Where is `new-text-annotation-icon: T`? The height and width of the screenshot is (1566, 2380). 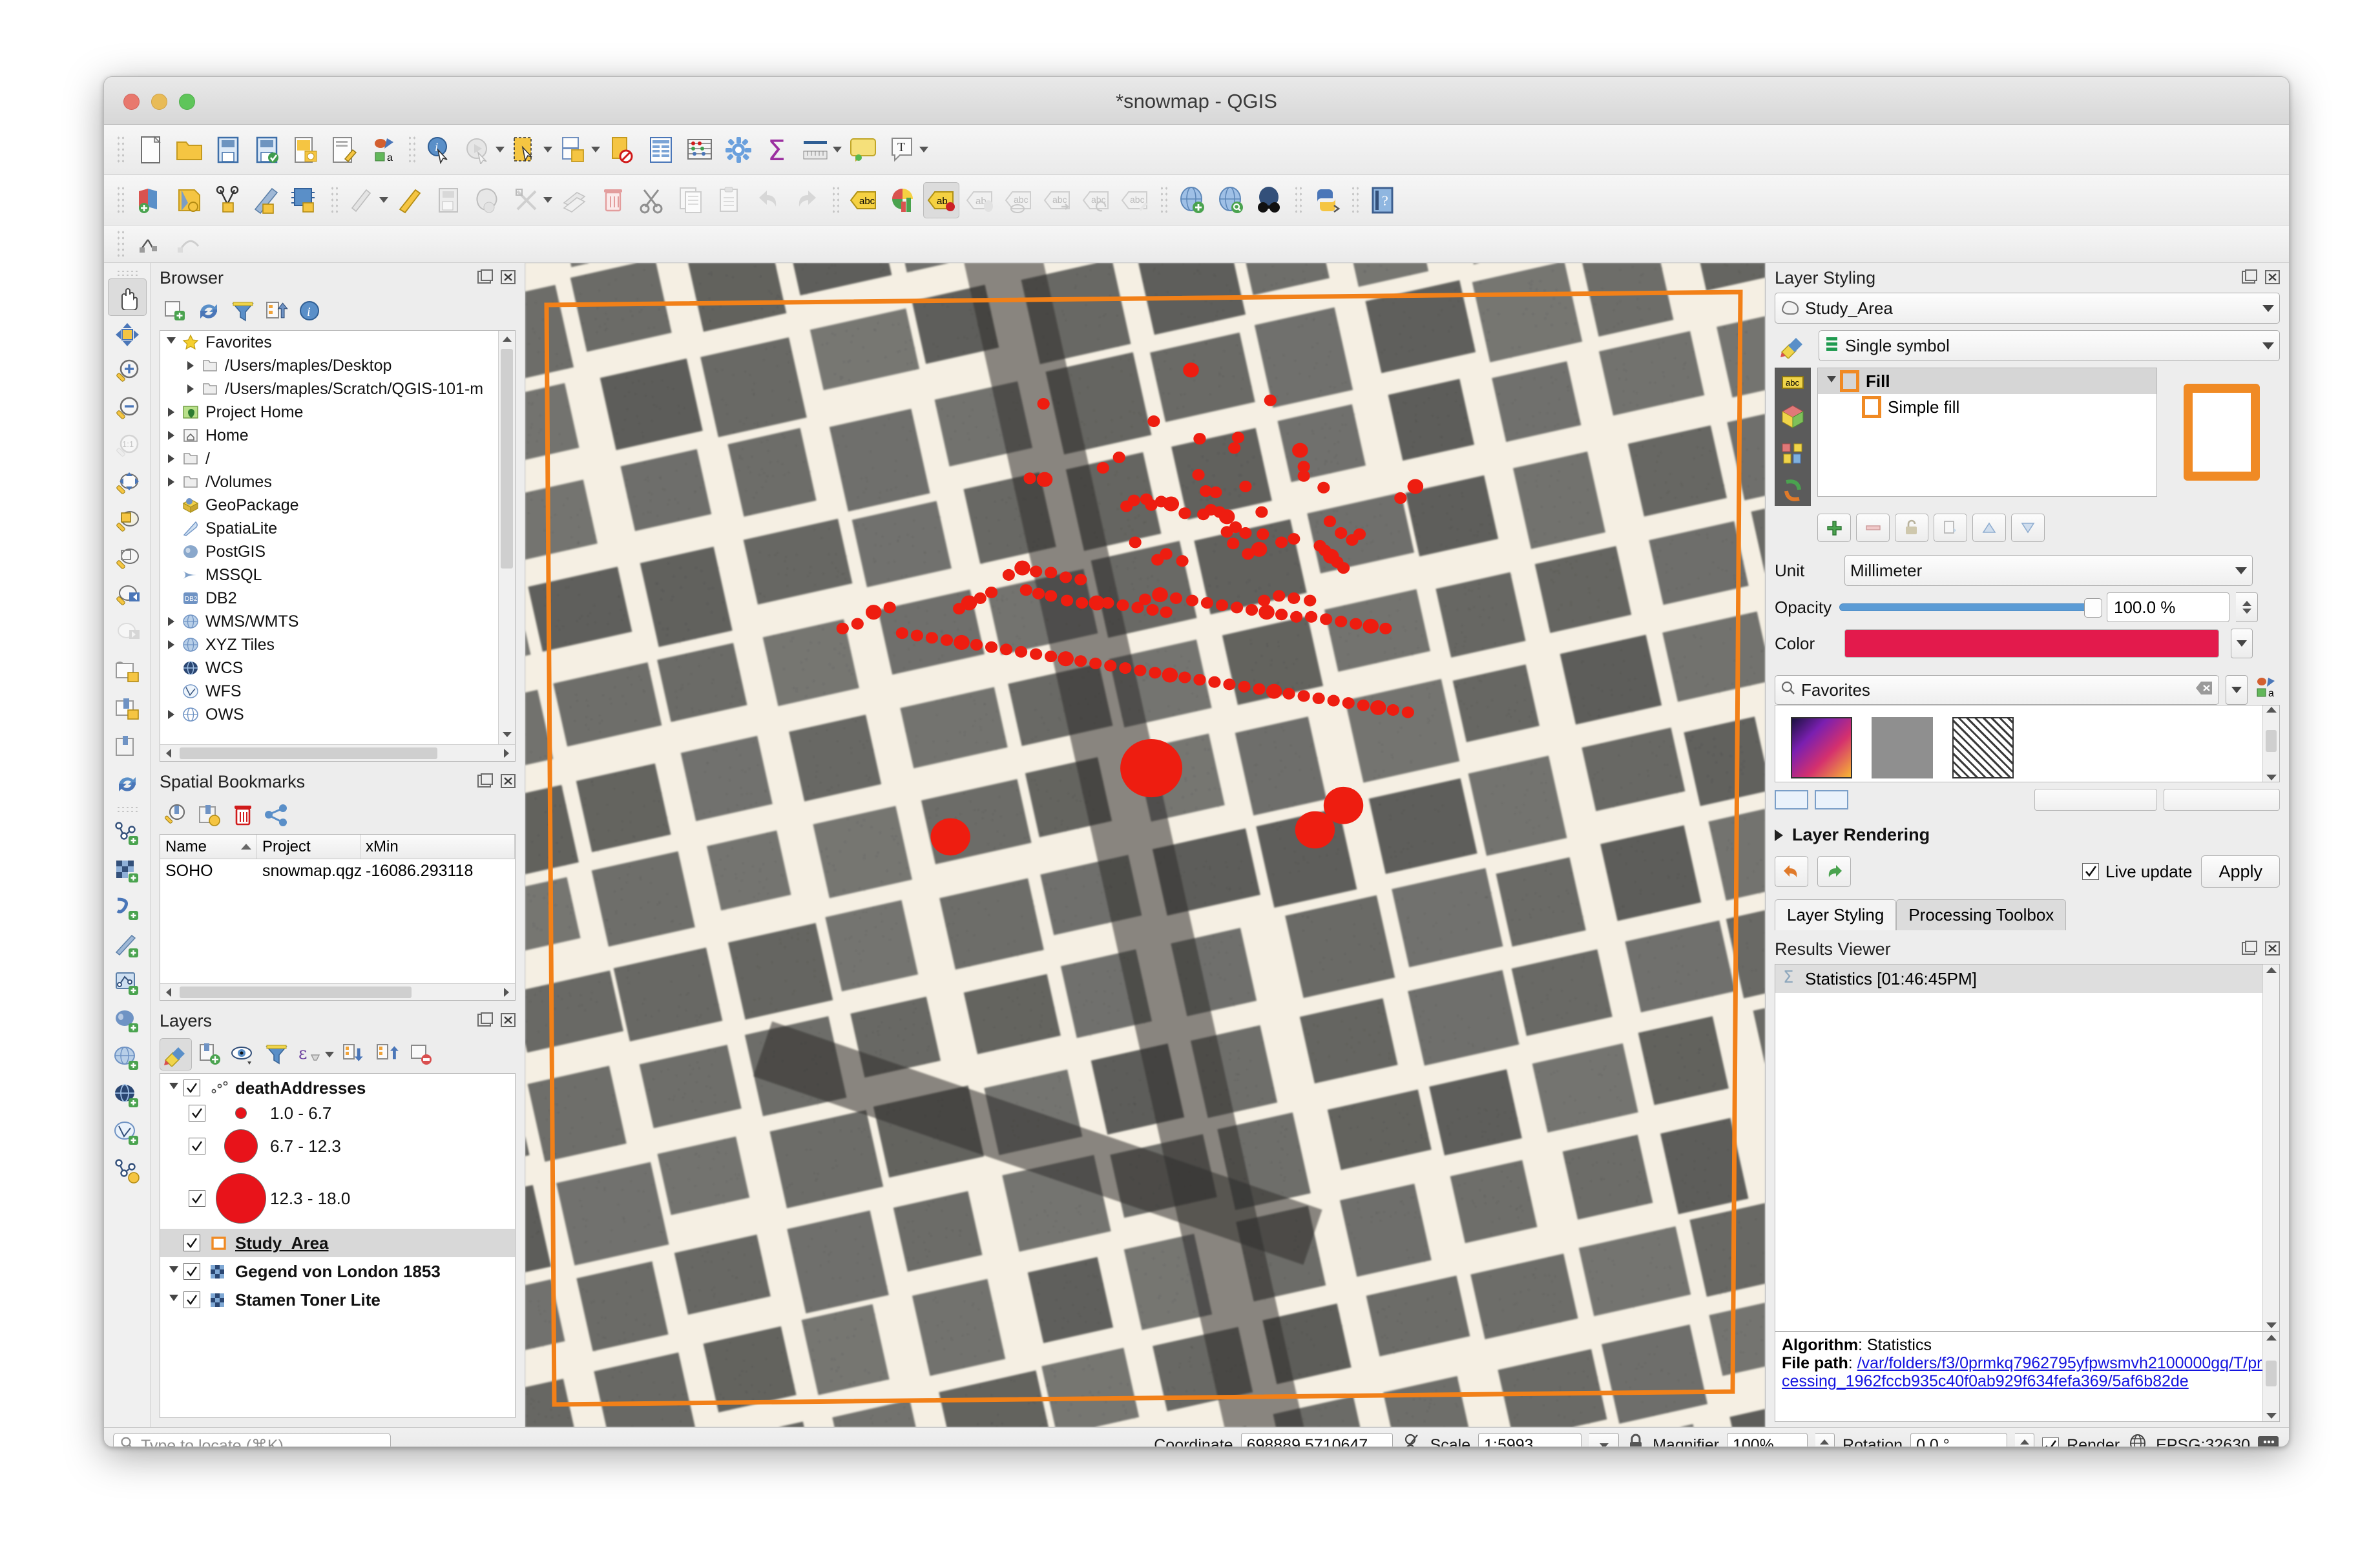
new-text-annotation-icon: T is located at coordinates (902, 150).